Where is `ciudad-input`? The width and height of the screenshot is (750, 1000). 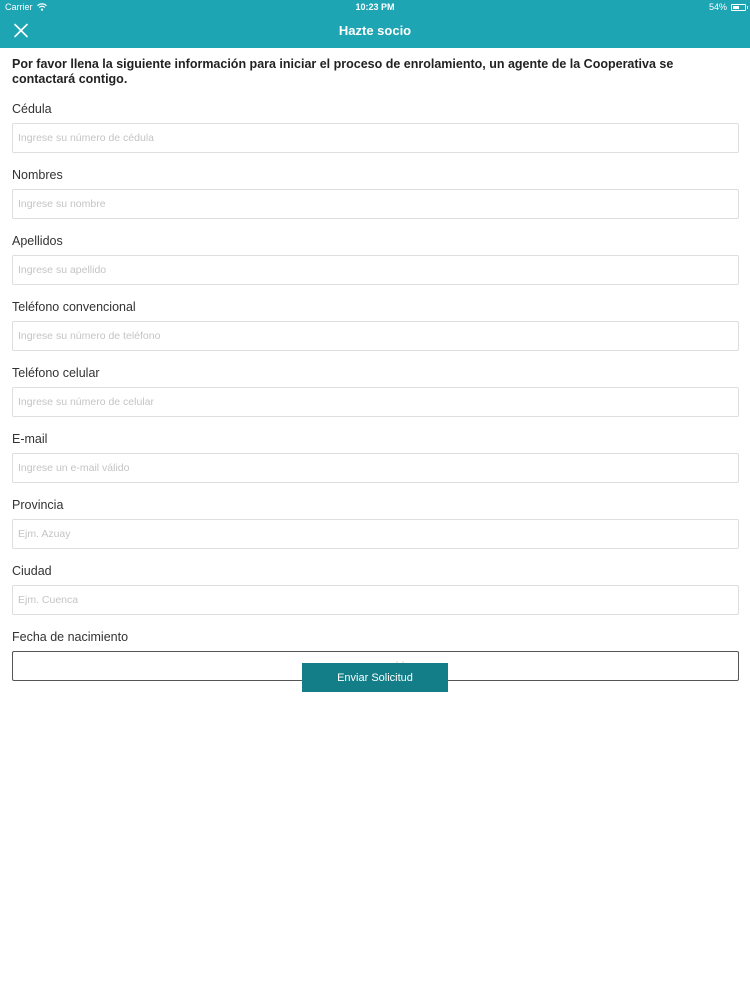 ciudad-input is located at coordinates (375, 600).